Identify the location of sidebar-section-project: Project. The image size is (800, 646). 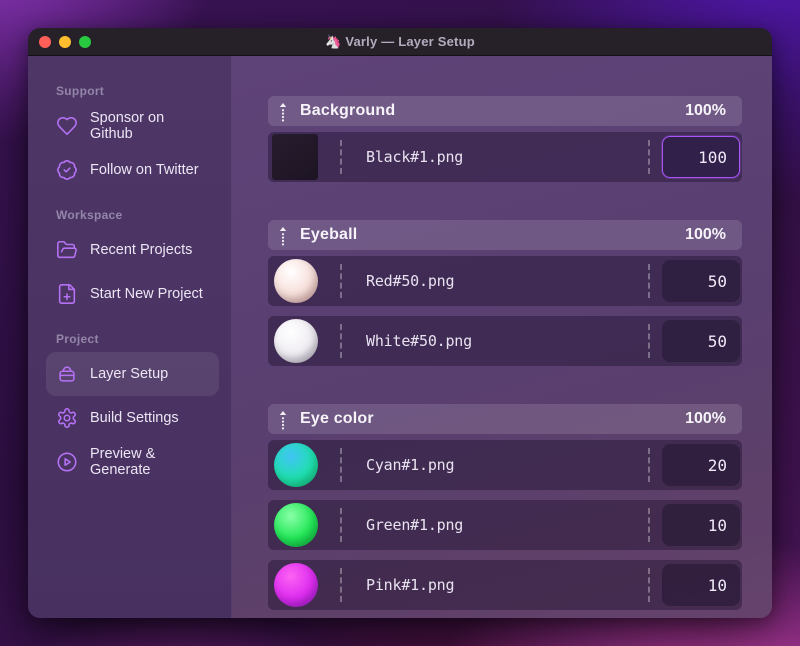
(77, 339).